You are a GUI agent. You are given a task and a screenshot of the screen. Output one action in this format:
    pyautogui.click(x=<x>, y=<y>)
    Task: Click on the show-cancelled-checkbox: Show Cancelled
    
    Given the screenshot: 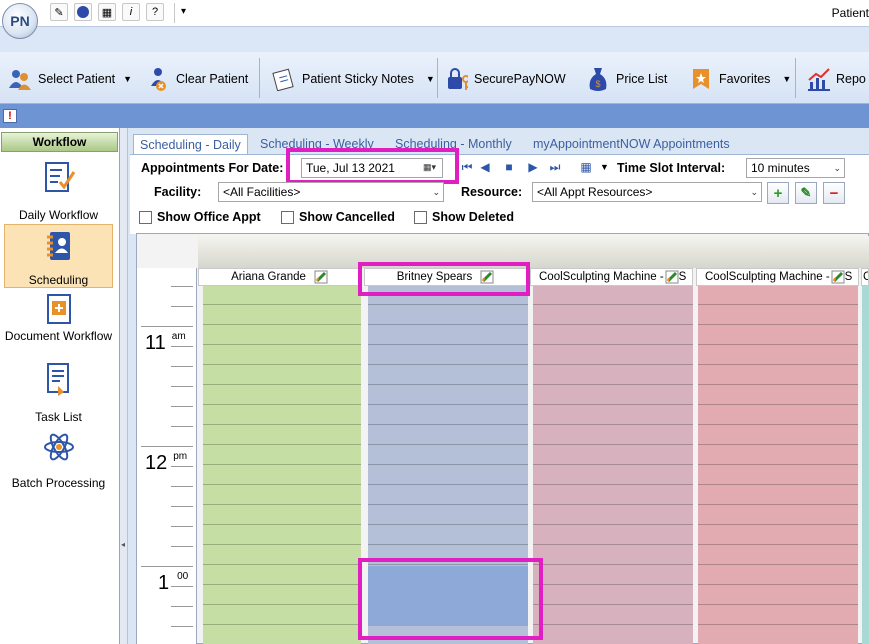 What is the action you would take?
    pyautogui.click(x=338, y=217)
    